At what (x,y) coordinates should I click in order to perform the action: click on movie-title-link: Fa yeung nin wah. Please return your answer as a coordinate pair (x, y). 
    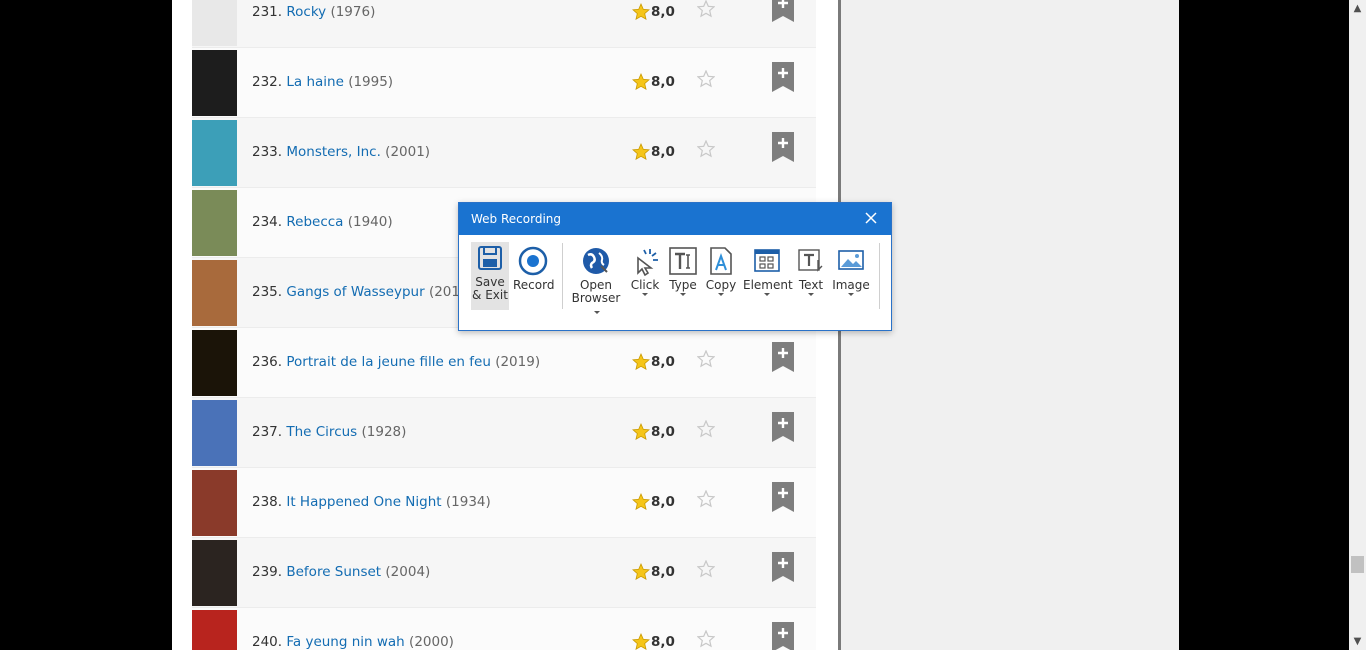
    Looking at the image, I should click on (345, 642).